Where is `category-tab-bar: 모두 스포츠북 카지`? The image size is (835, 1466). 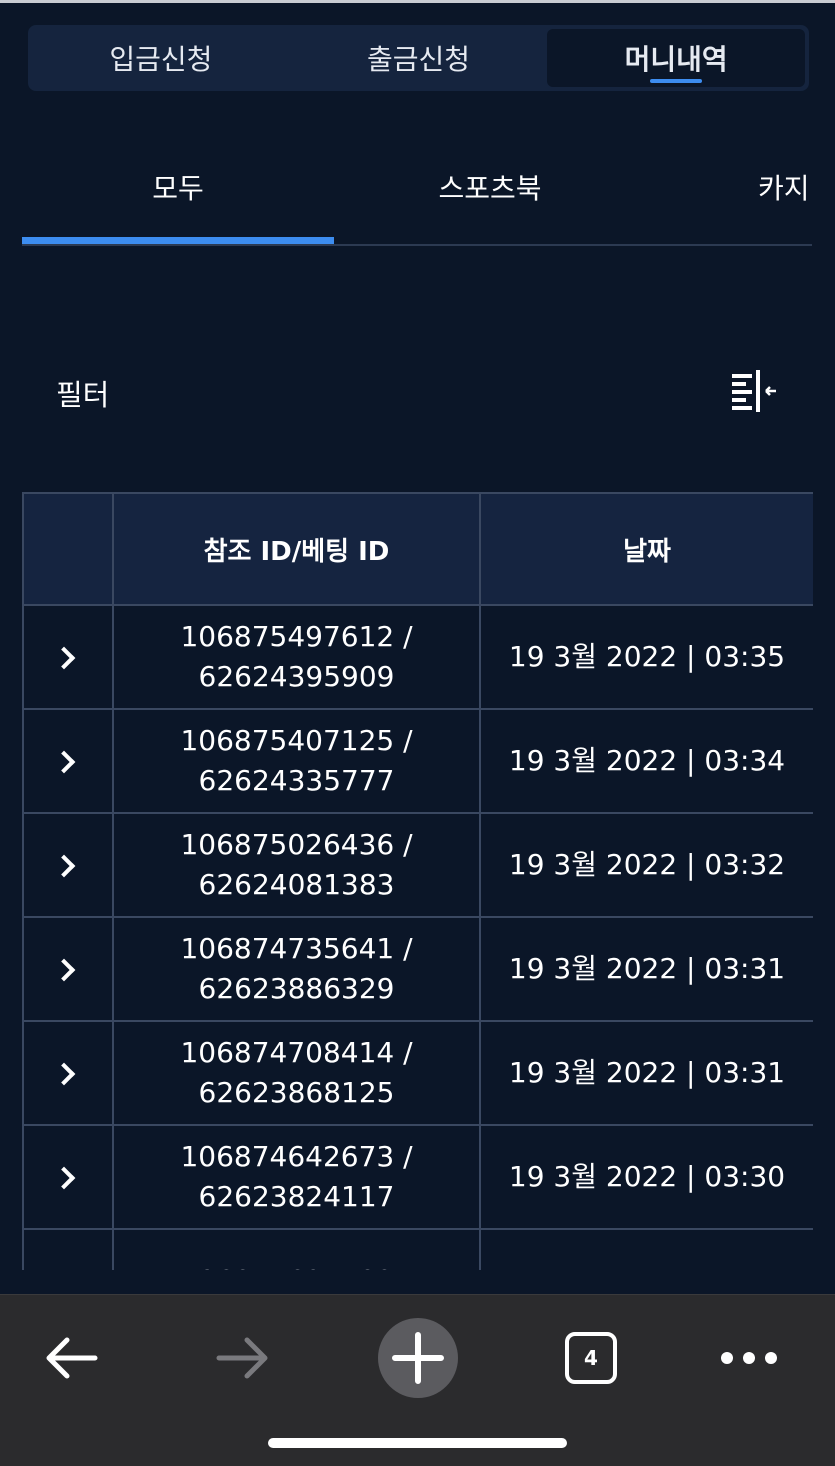
category-tab-bar: 모두 스포츠북 카지 is located at coordinates (417, 188).